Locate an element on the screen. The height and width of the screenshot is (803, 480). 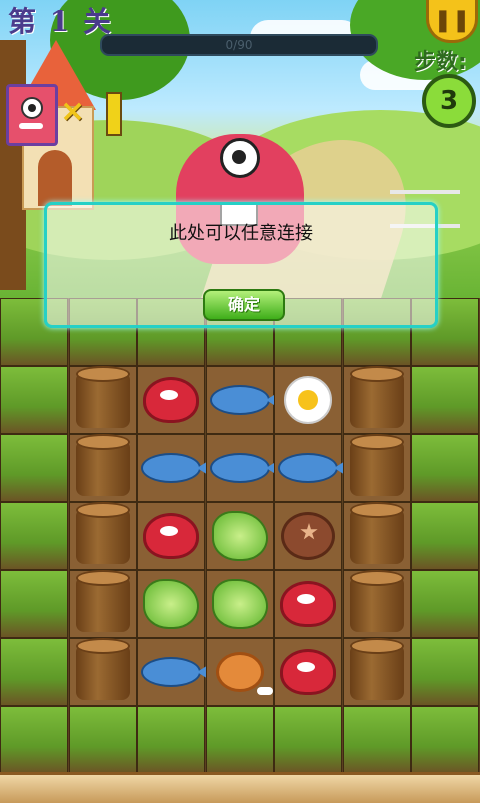
pause-button: ❚❚ is located at coordinates (452, 21).